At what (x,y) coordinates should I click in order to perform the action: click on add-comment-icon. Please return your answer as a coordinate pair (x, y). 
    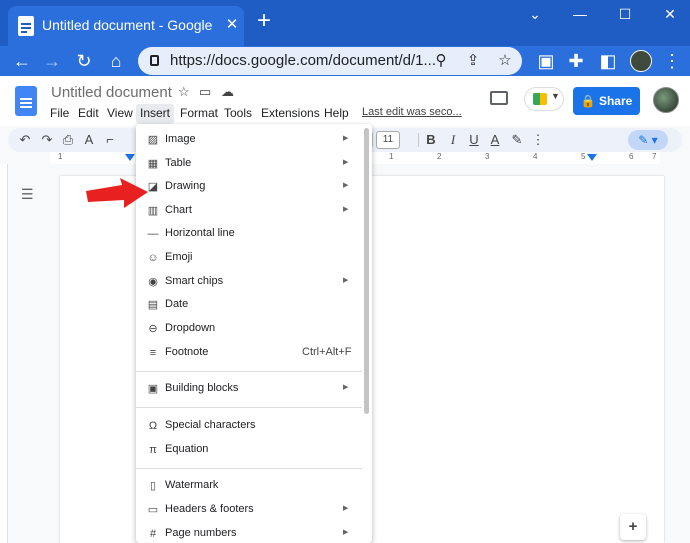
    Looking at the image, I should click on (633, 527).